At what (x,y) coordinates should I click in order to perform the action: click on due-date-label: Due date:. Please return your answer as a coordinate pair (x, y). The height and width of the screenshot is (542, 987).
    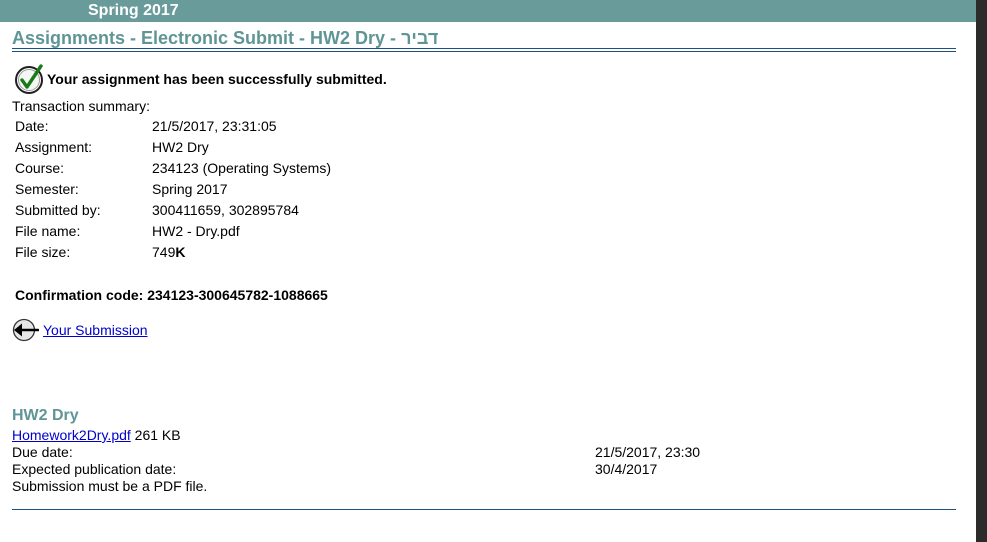
    Looking at the image, I should click on (42, 452).